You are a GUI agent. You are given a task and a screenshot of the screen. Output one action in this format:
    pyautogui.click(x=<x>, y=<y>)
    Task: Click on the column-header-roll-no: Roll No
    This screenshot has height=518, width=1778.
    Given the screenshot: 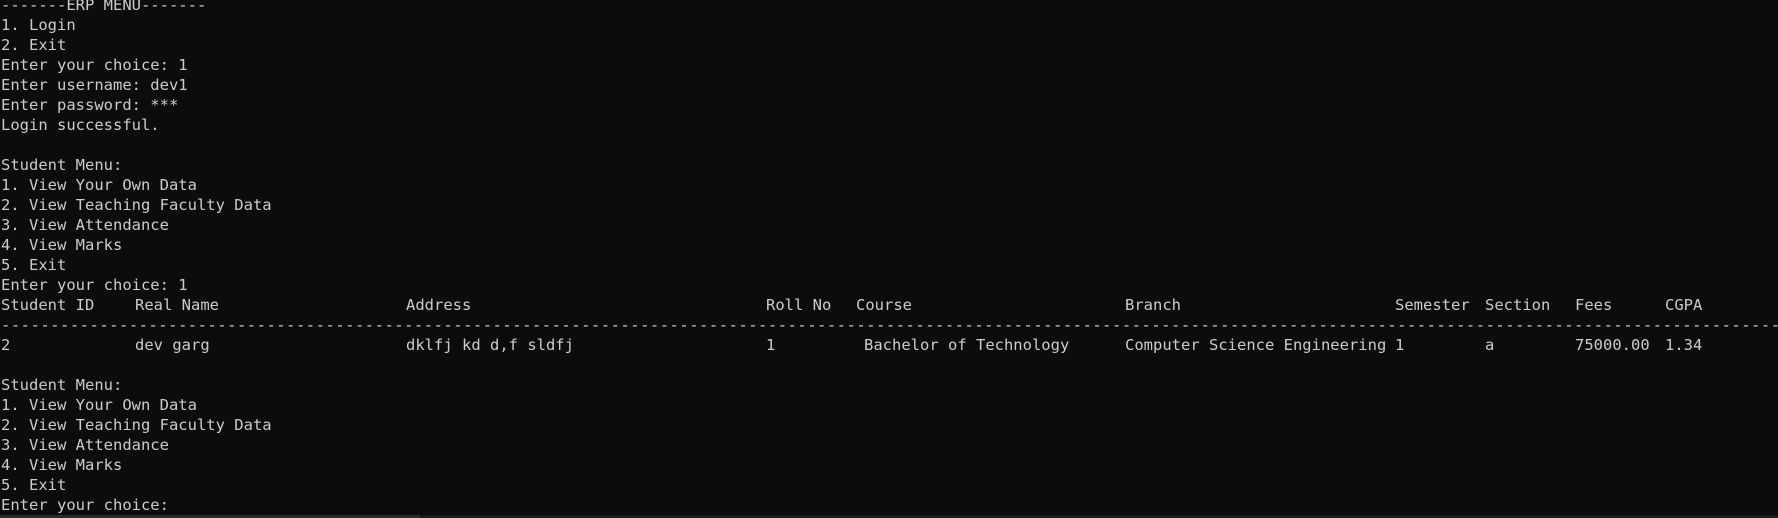 What is the action you would take?
    pyautogui.click(x=799, y=305)
    